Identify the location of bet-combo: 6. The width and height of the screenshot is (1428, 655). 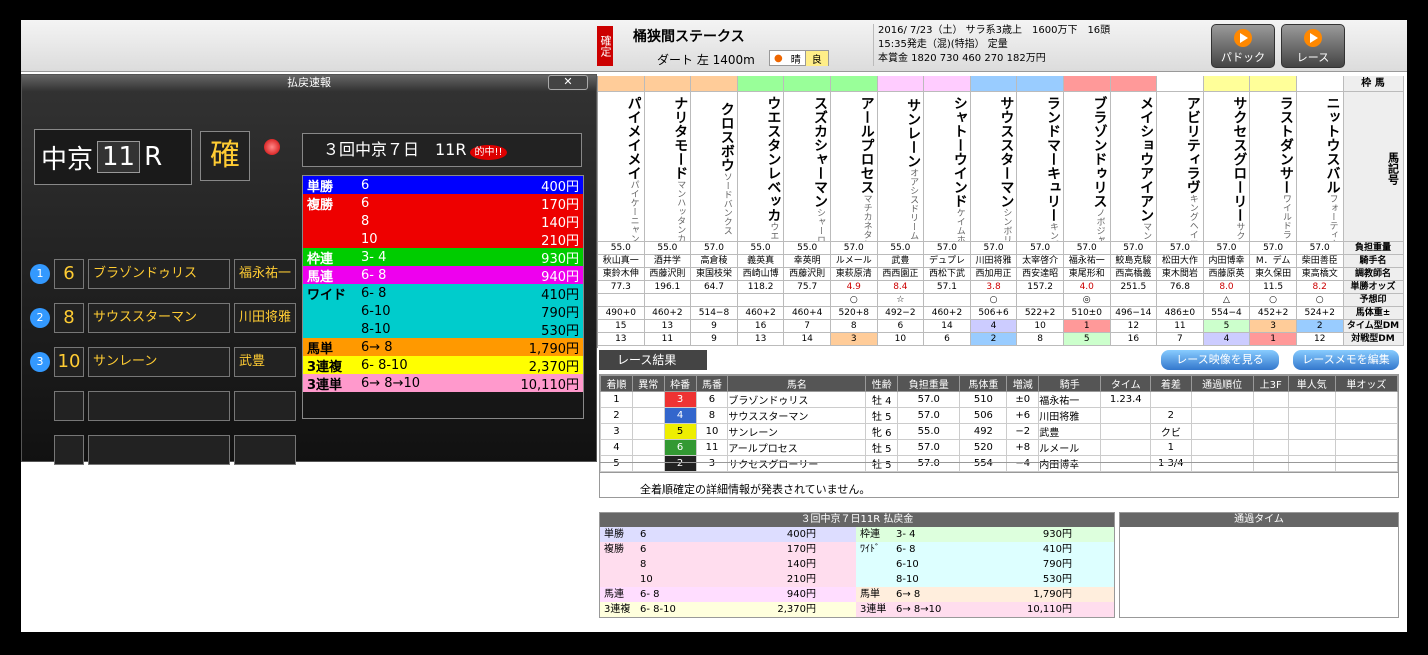
(365, 185).